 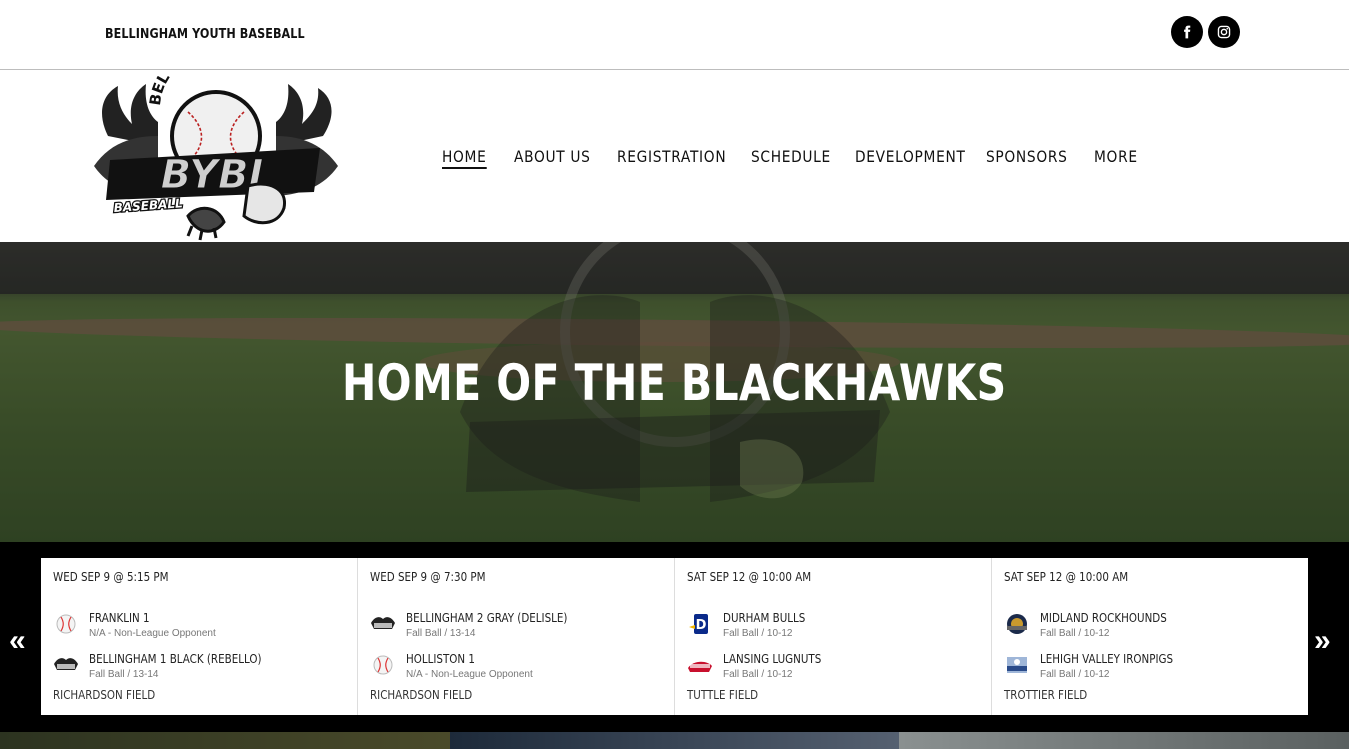 I want to click on top-bar: BELLINGHAM YOUTH BASEBALL, so click(x=674, y=35).